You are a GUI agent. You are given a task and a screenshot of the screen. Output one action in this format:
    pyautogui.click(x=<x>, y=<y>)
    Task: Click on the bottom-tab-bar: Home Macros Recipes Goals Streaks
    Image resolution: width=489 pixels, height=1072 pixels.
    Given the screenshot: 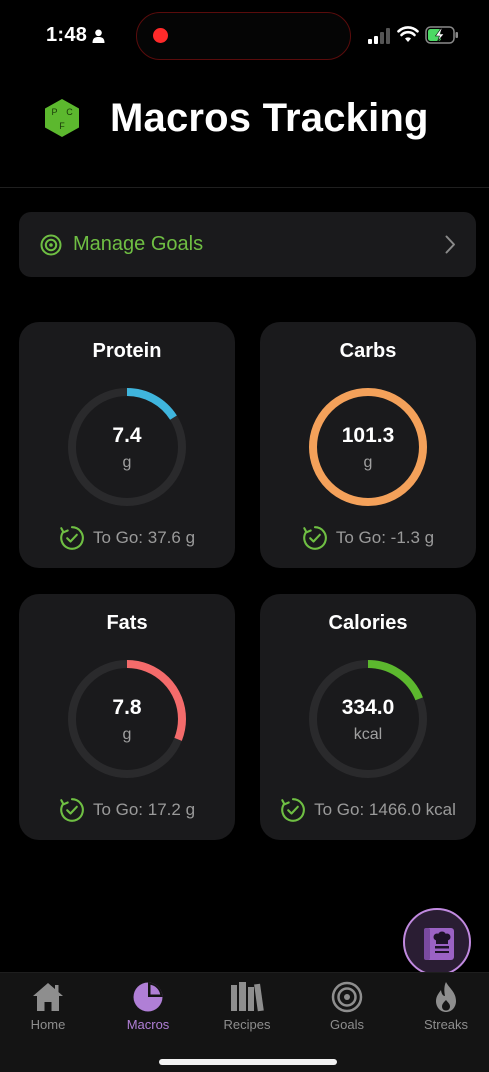 What is the action you would take?
    pyautogui.click(x=244, y=1022)
    